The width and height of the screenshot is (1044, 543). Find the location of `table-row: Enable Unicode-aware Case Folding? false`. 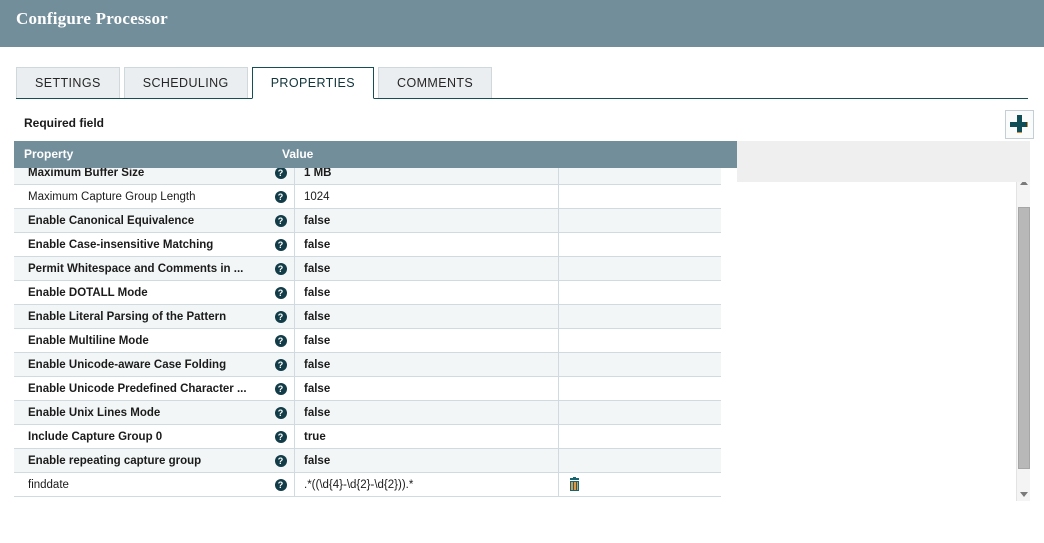

table-row: Enable Unicode-aware Case Folding? false is located at coordinates (367, 365).